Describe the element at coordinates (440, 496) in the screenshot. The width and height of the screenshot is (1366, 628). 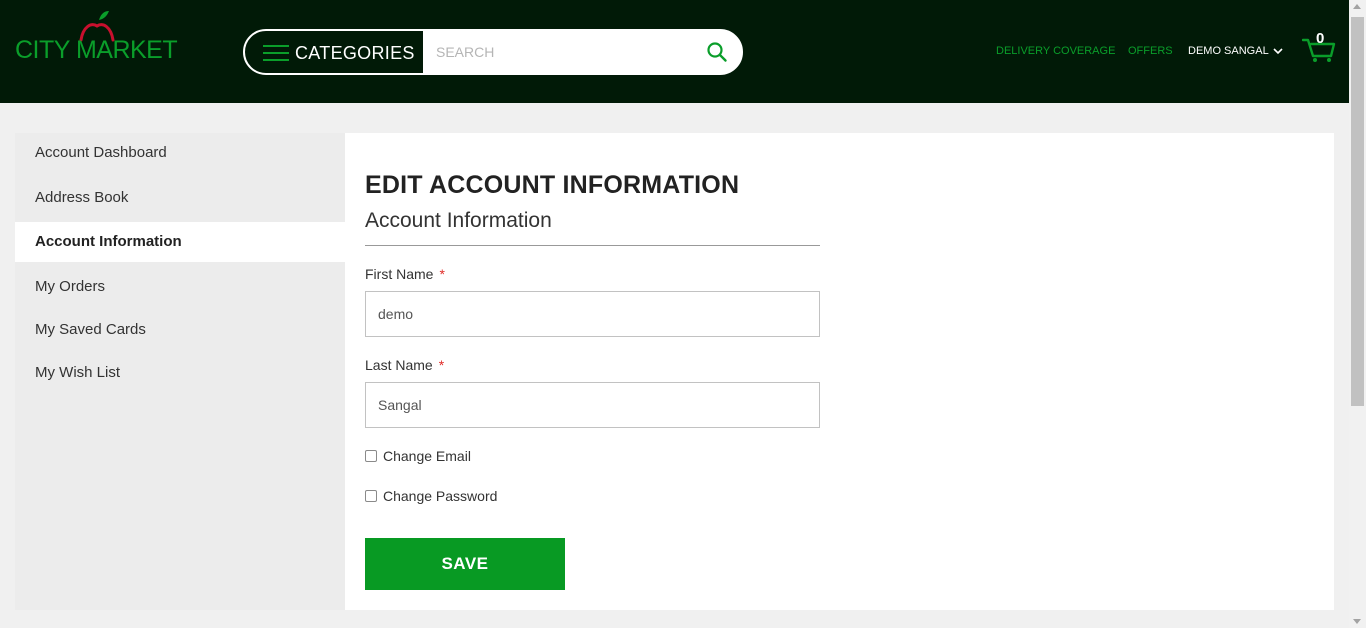
I see `change-password-label: Change Password` at that location.